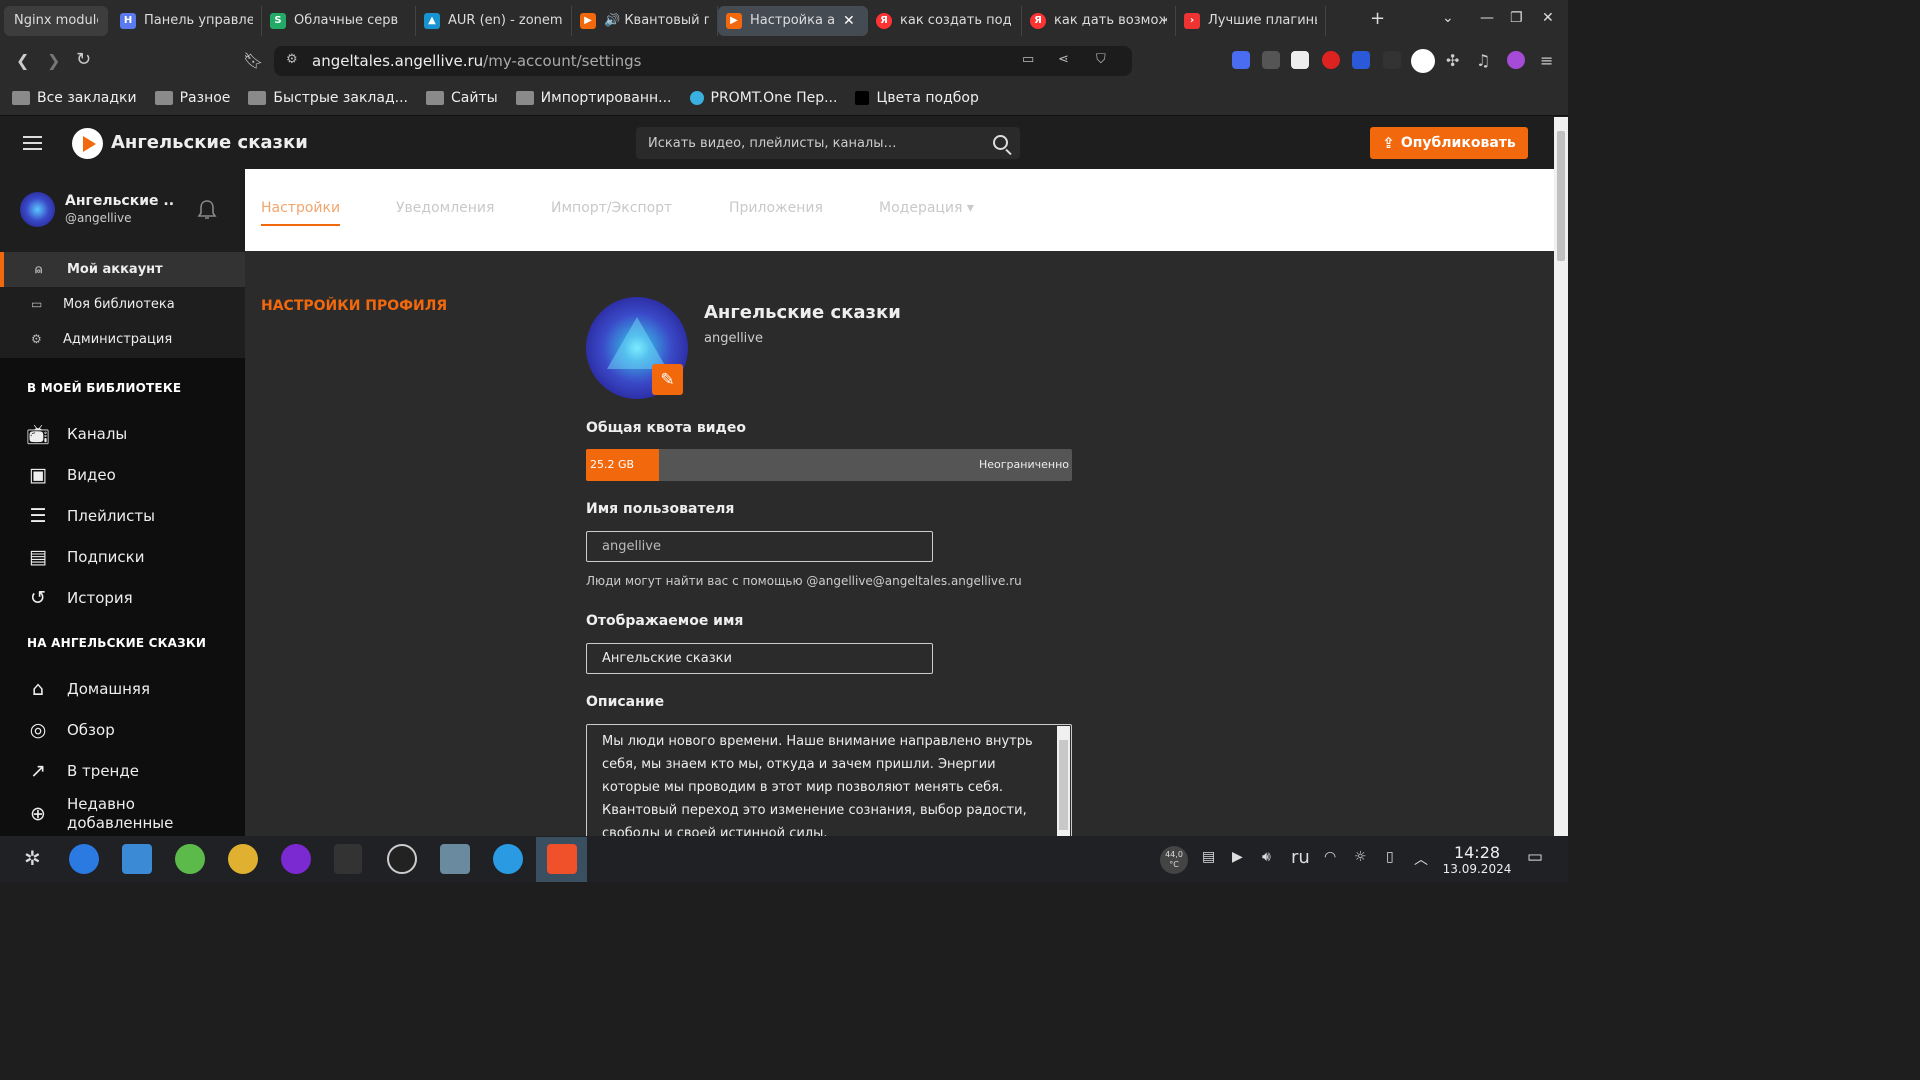 The width and height of the screenshot is (1920, 1080). What do you see at coordinates (1423, 61) in the screenshot?
I see `profile-avatar-icon` at bounding box center [1423, 61].